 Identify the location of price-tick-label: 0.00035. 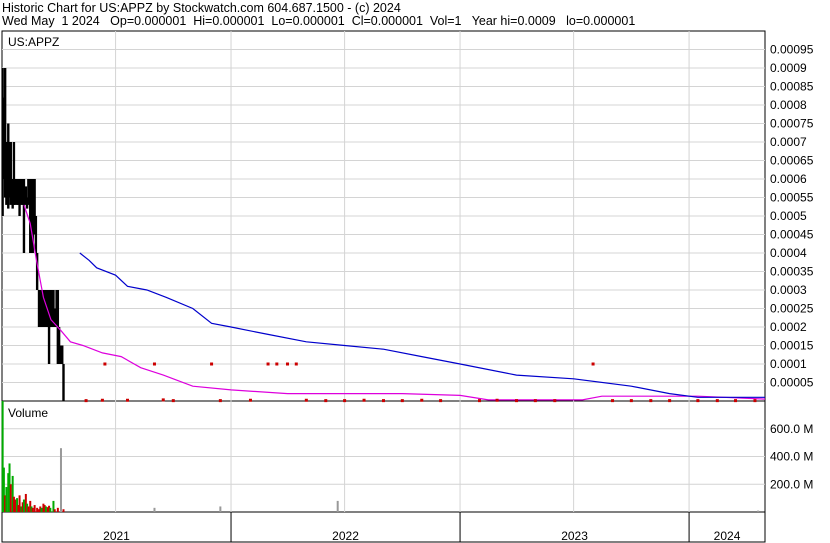
(792, 272).